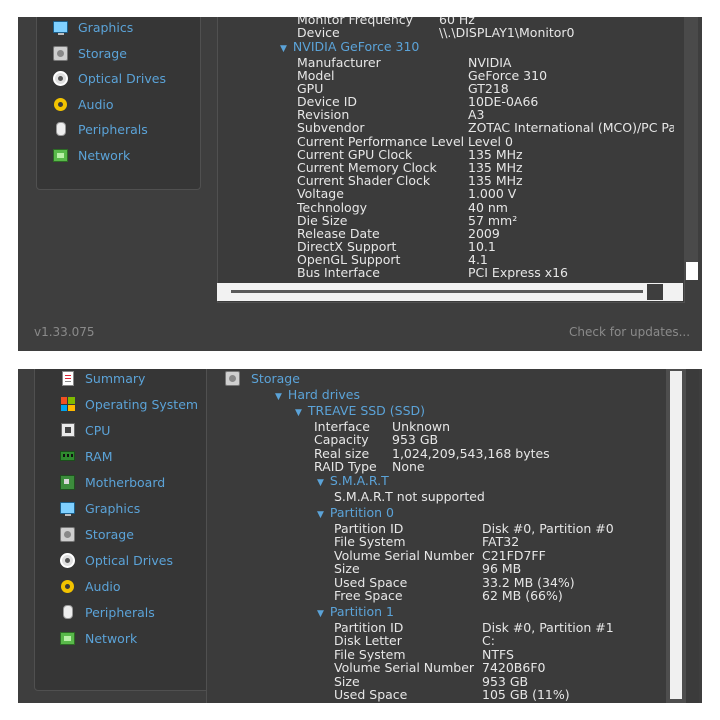 The image size is (720, 720). What do you see at coordinates (371, 694) in the screenshot?
I see `row-key: Used Space` at bounding box center [371, 694].